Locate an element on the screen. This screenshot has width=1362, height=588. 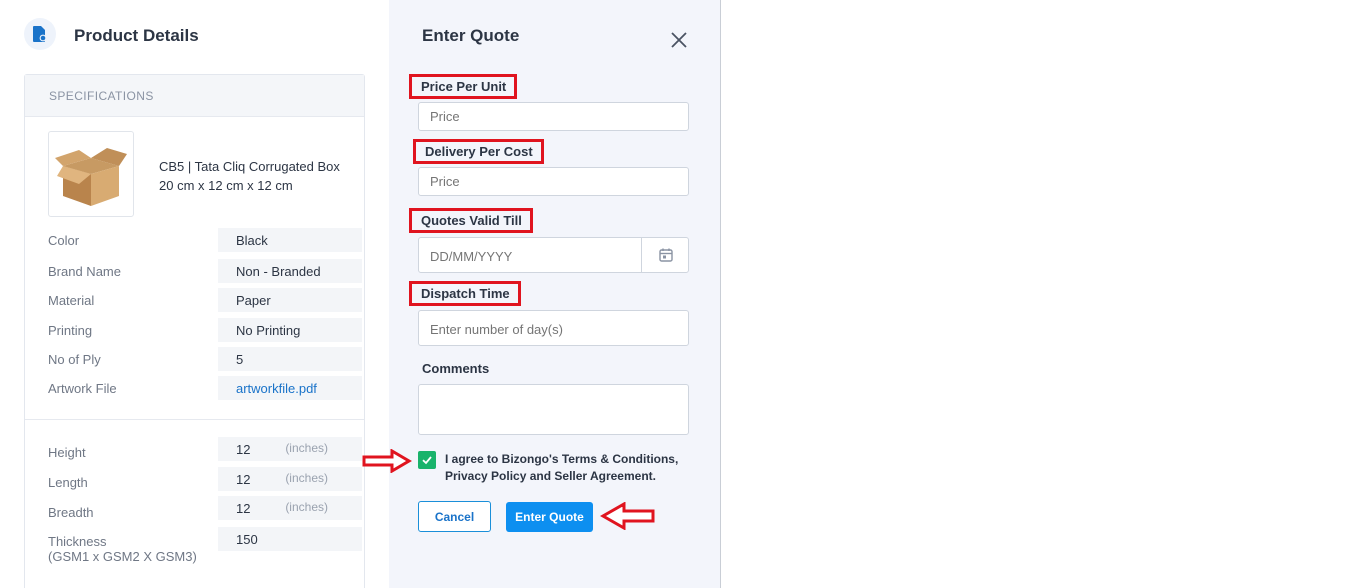
product-dimensions: 20 cm x 12 cm x 12 cm is located at coordinates (226, 185).